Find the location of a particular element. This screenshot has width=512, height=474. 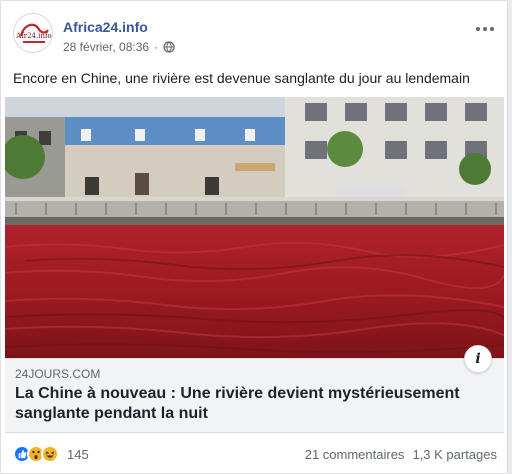

post-meta: 28 février, 08:36 · is located at coordinates (119, 47).